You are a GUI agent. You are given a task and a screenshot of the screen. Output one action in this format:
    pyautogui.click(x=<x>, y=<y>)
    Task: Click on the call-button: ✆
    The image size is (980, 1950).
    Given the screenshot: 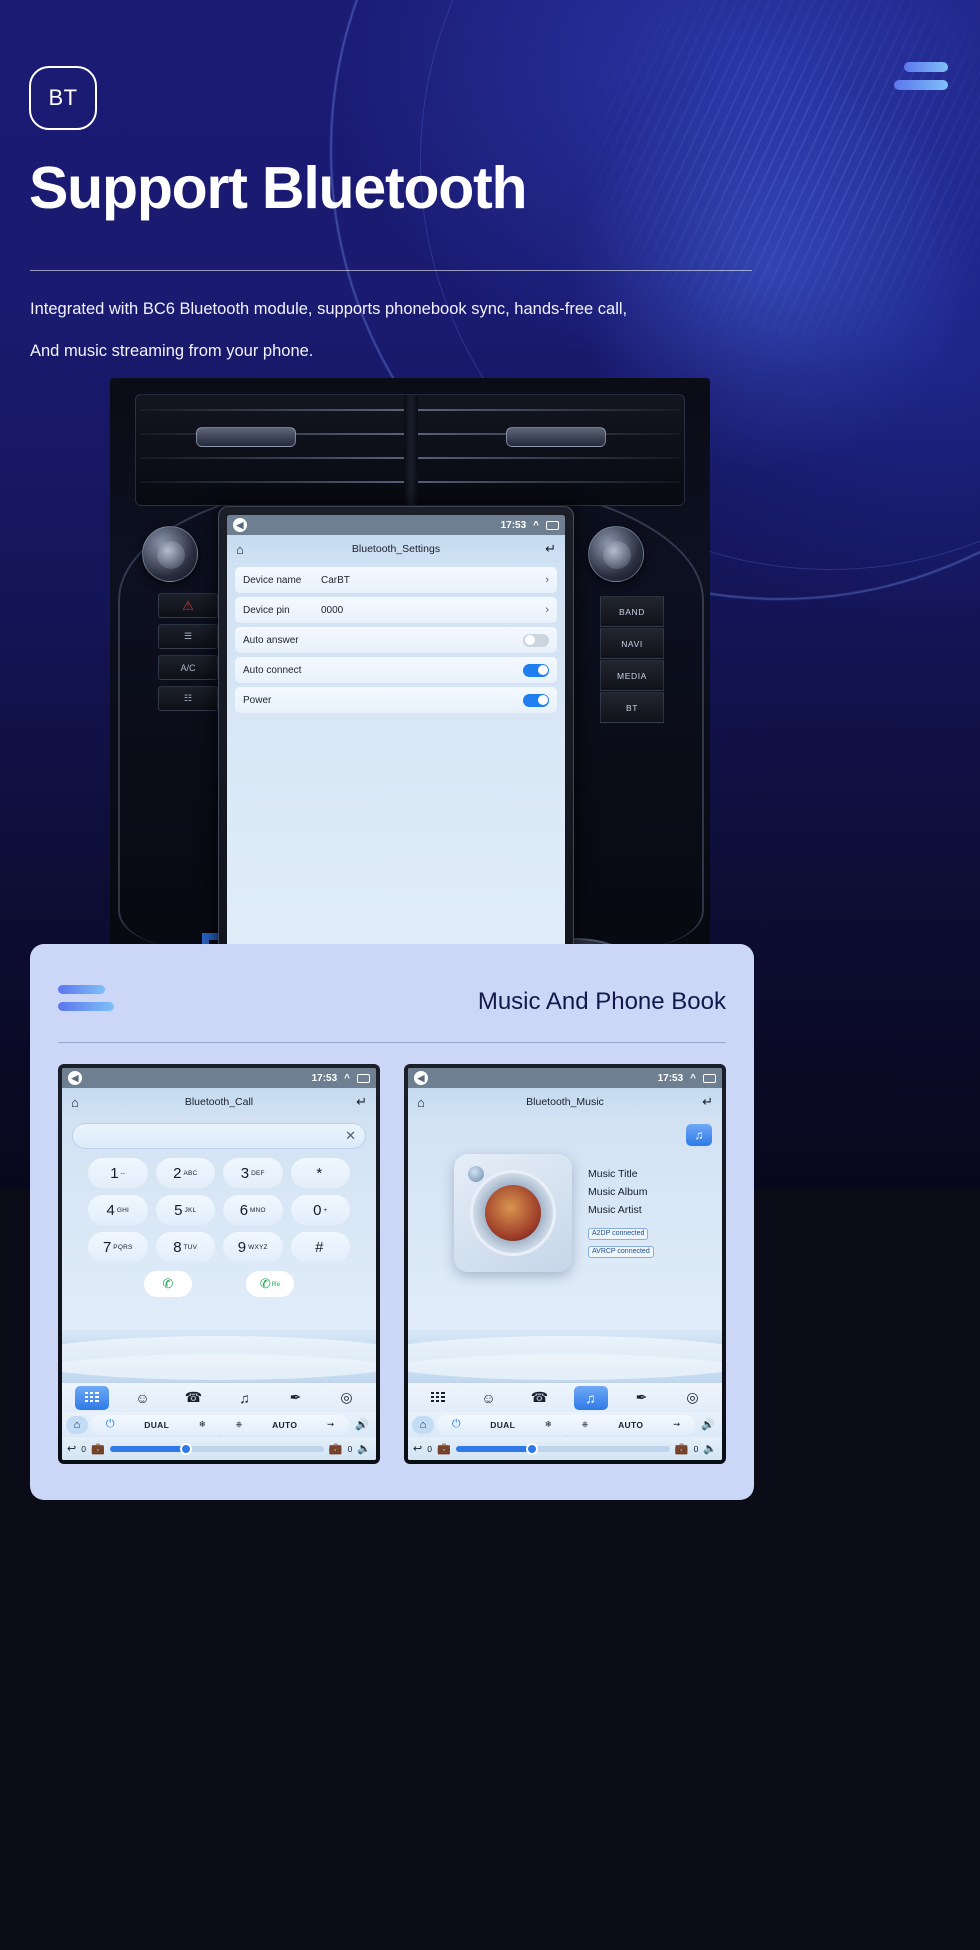 What is the action you would take?
    pyautogui.click(x=168, y=1284)
    